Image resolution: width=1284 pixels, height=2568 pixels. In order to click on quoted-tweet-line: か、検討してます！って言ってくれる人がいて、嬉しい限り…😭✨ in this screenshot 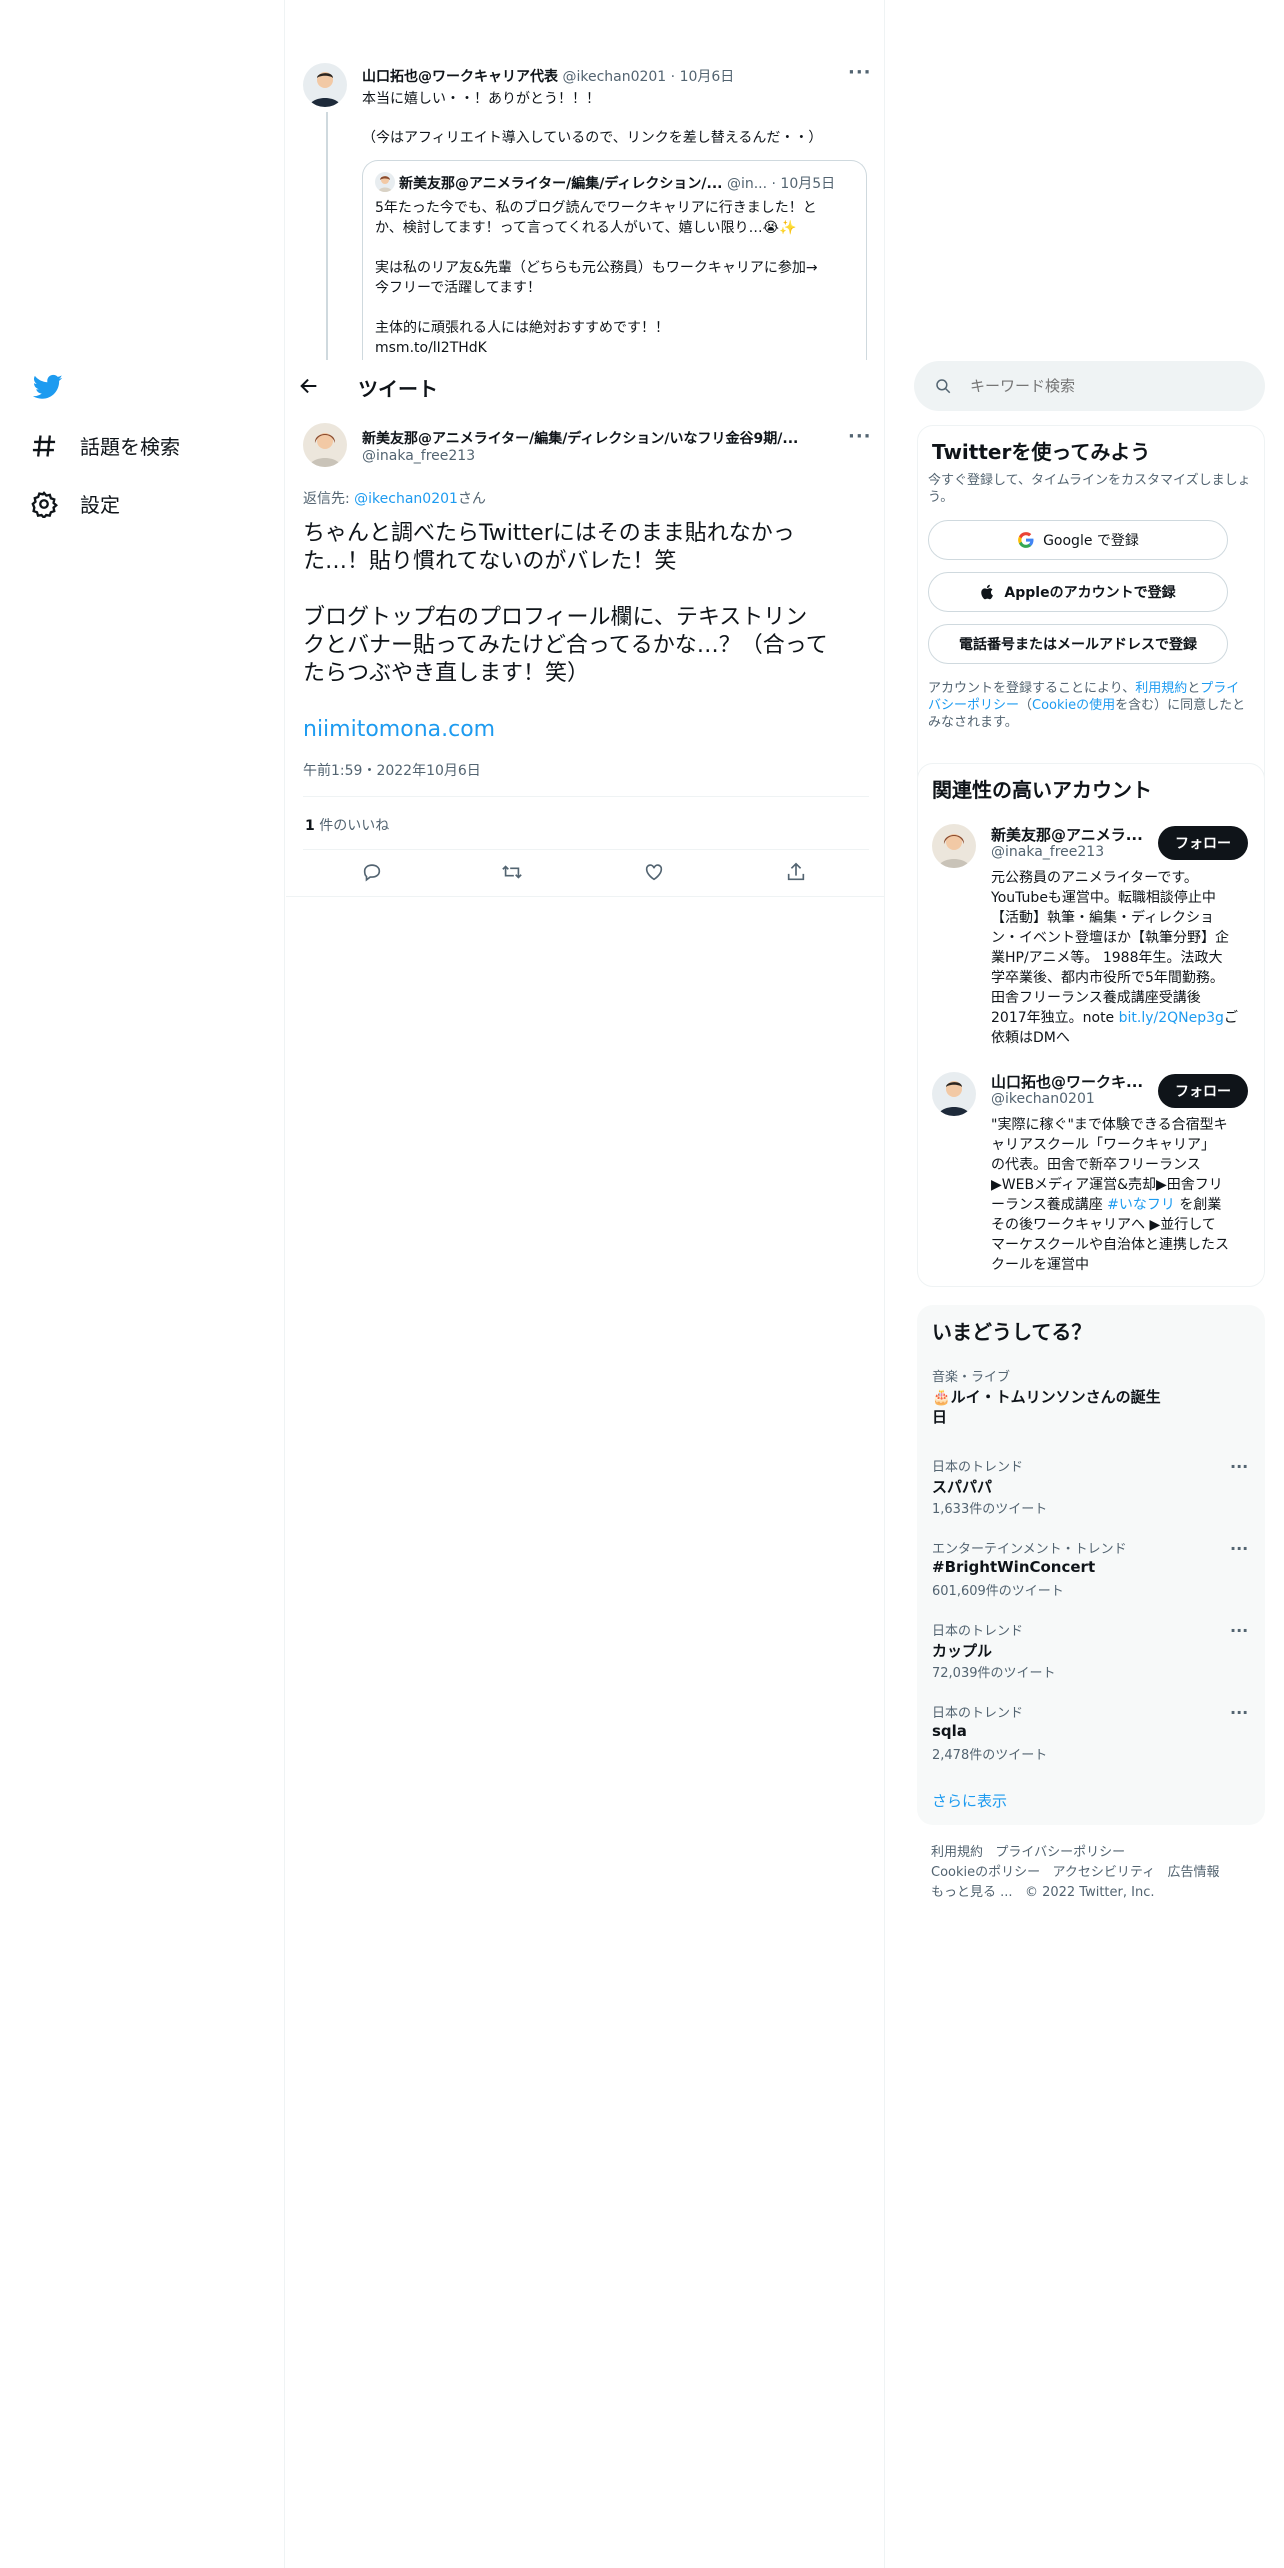, I will do `click(586, 228)`.